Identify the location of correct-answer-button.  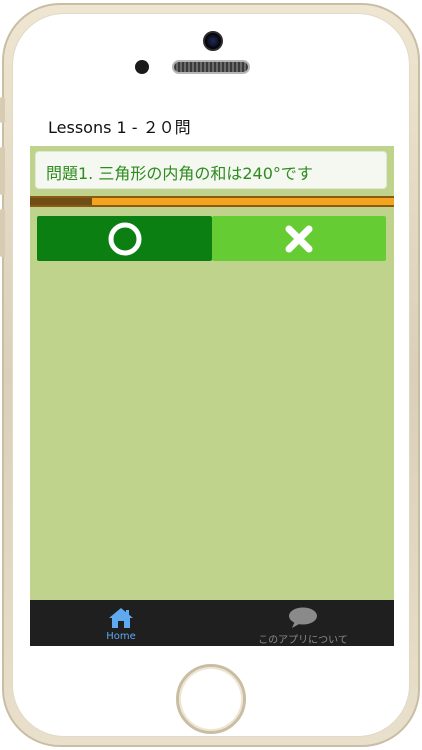
(124, 238).